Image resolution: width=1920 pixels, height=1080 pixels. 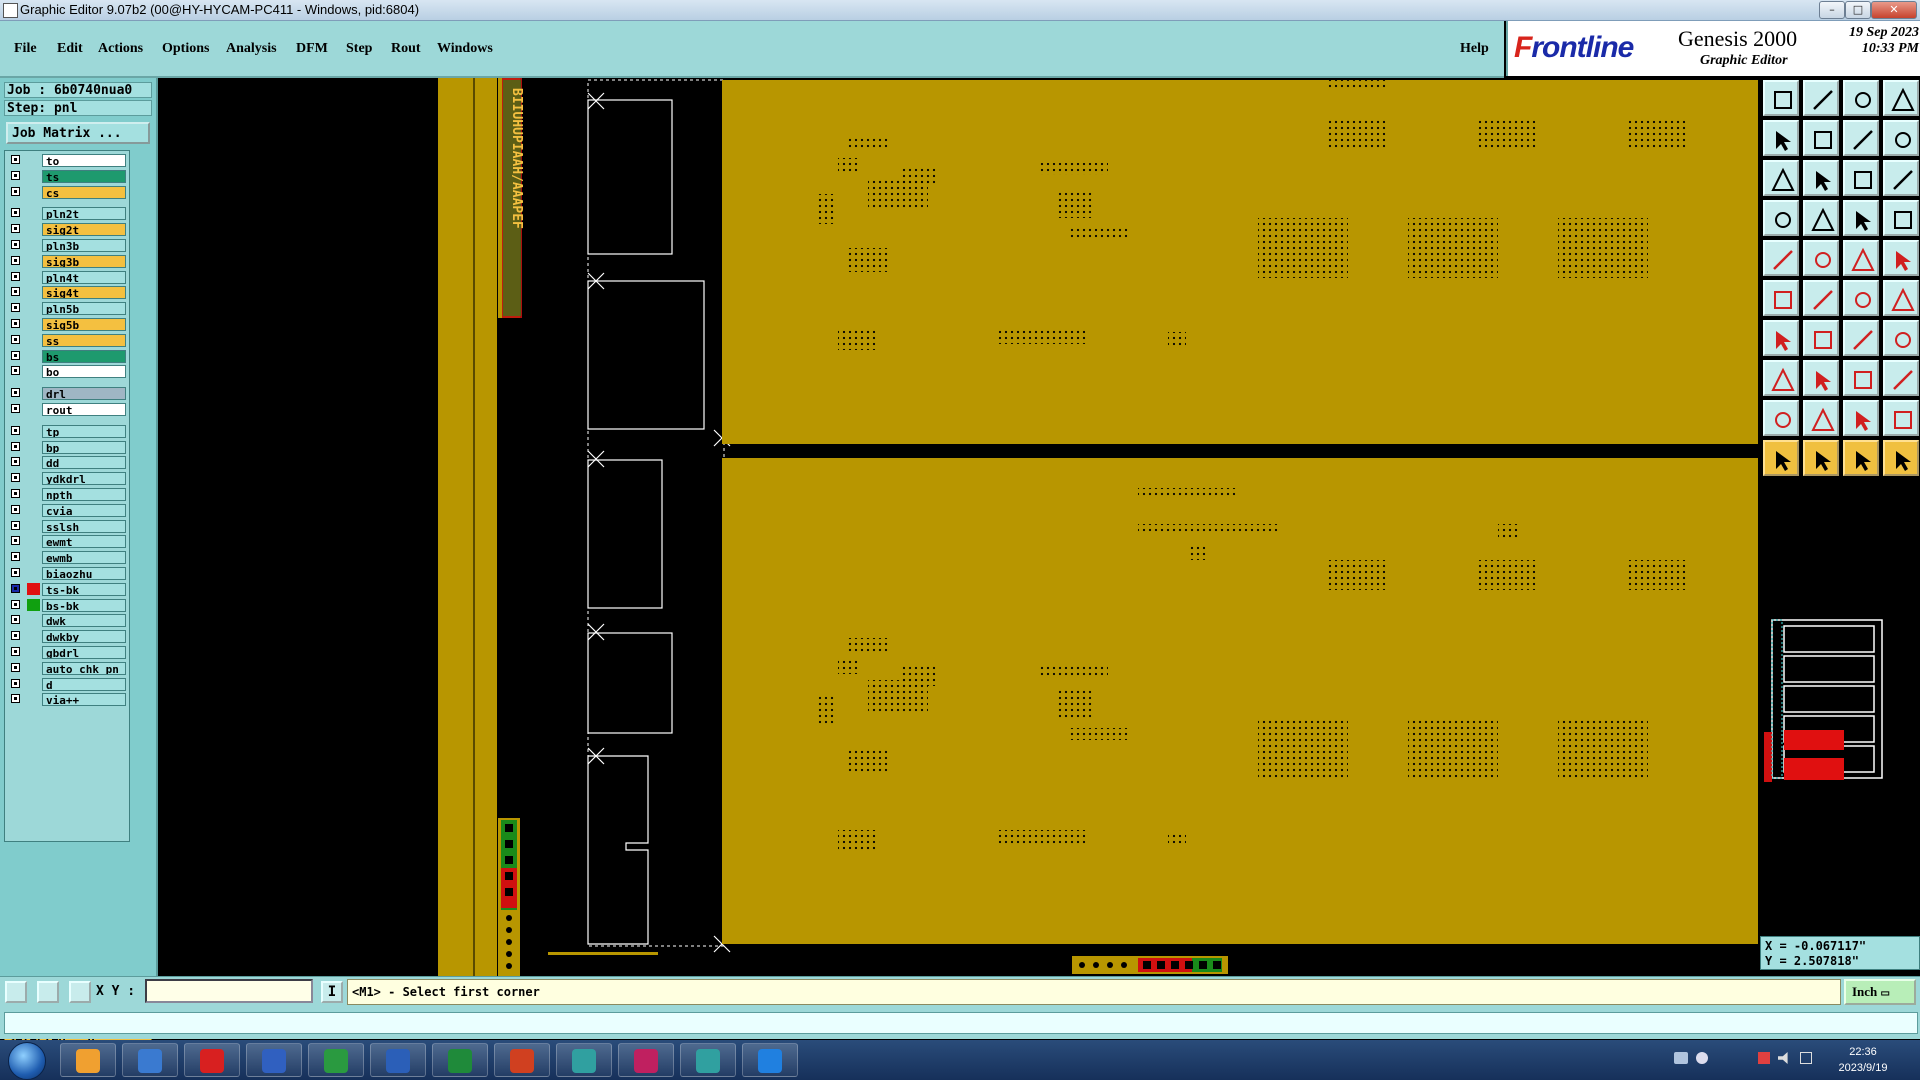 I want to click on layer-row: pln2t, so click(x=67, y=213).